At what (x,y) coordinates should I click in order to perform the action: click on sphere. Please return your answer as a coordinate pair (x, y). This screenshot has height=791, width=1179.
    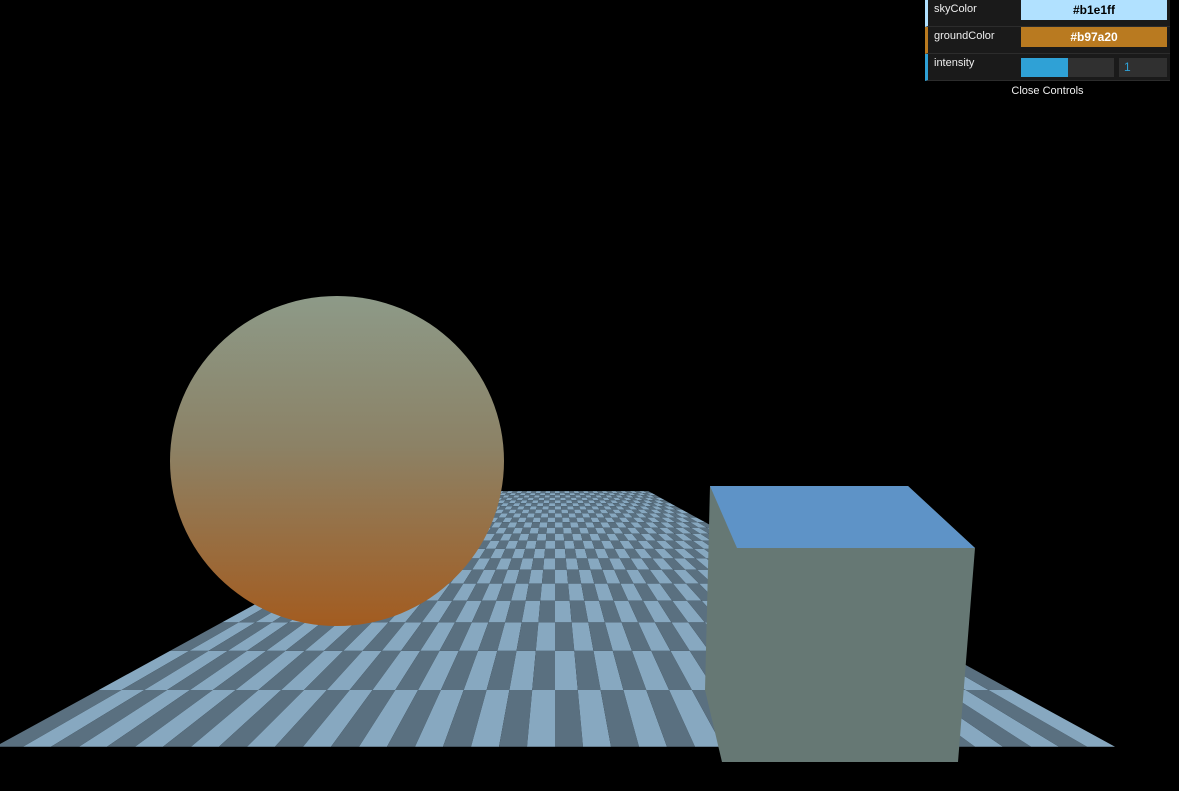
    Looking at the image, I should click on (337, 461).